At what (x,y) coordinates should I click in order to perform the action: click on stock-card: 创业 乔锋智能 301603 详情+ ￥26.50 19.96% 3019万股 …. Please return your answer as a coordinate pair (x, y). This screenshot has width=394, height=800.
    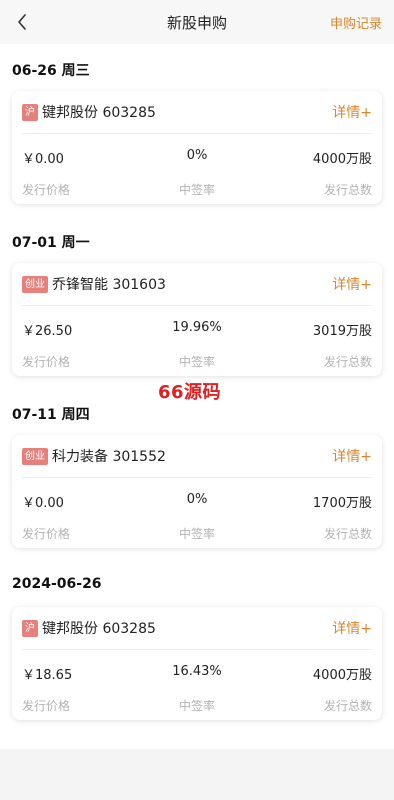
    Looking at the image, I should click on (197, 319).